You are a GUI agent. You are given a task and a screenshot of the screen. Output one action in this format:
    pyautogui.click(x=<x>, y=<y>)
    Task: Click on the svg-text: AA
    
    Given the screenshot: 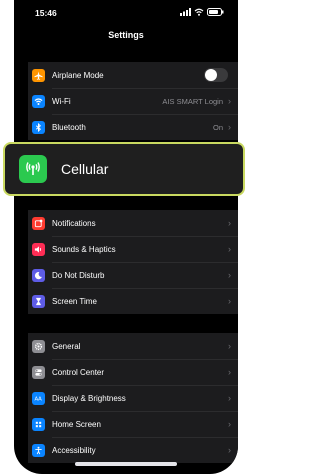 What is the action you would take?
    pyautogui.click(x=39, y=399)
    